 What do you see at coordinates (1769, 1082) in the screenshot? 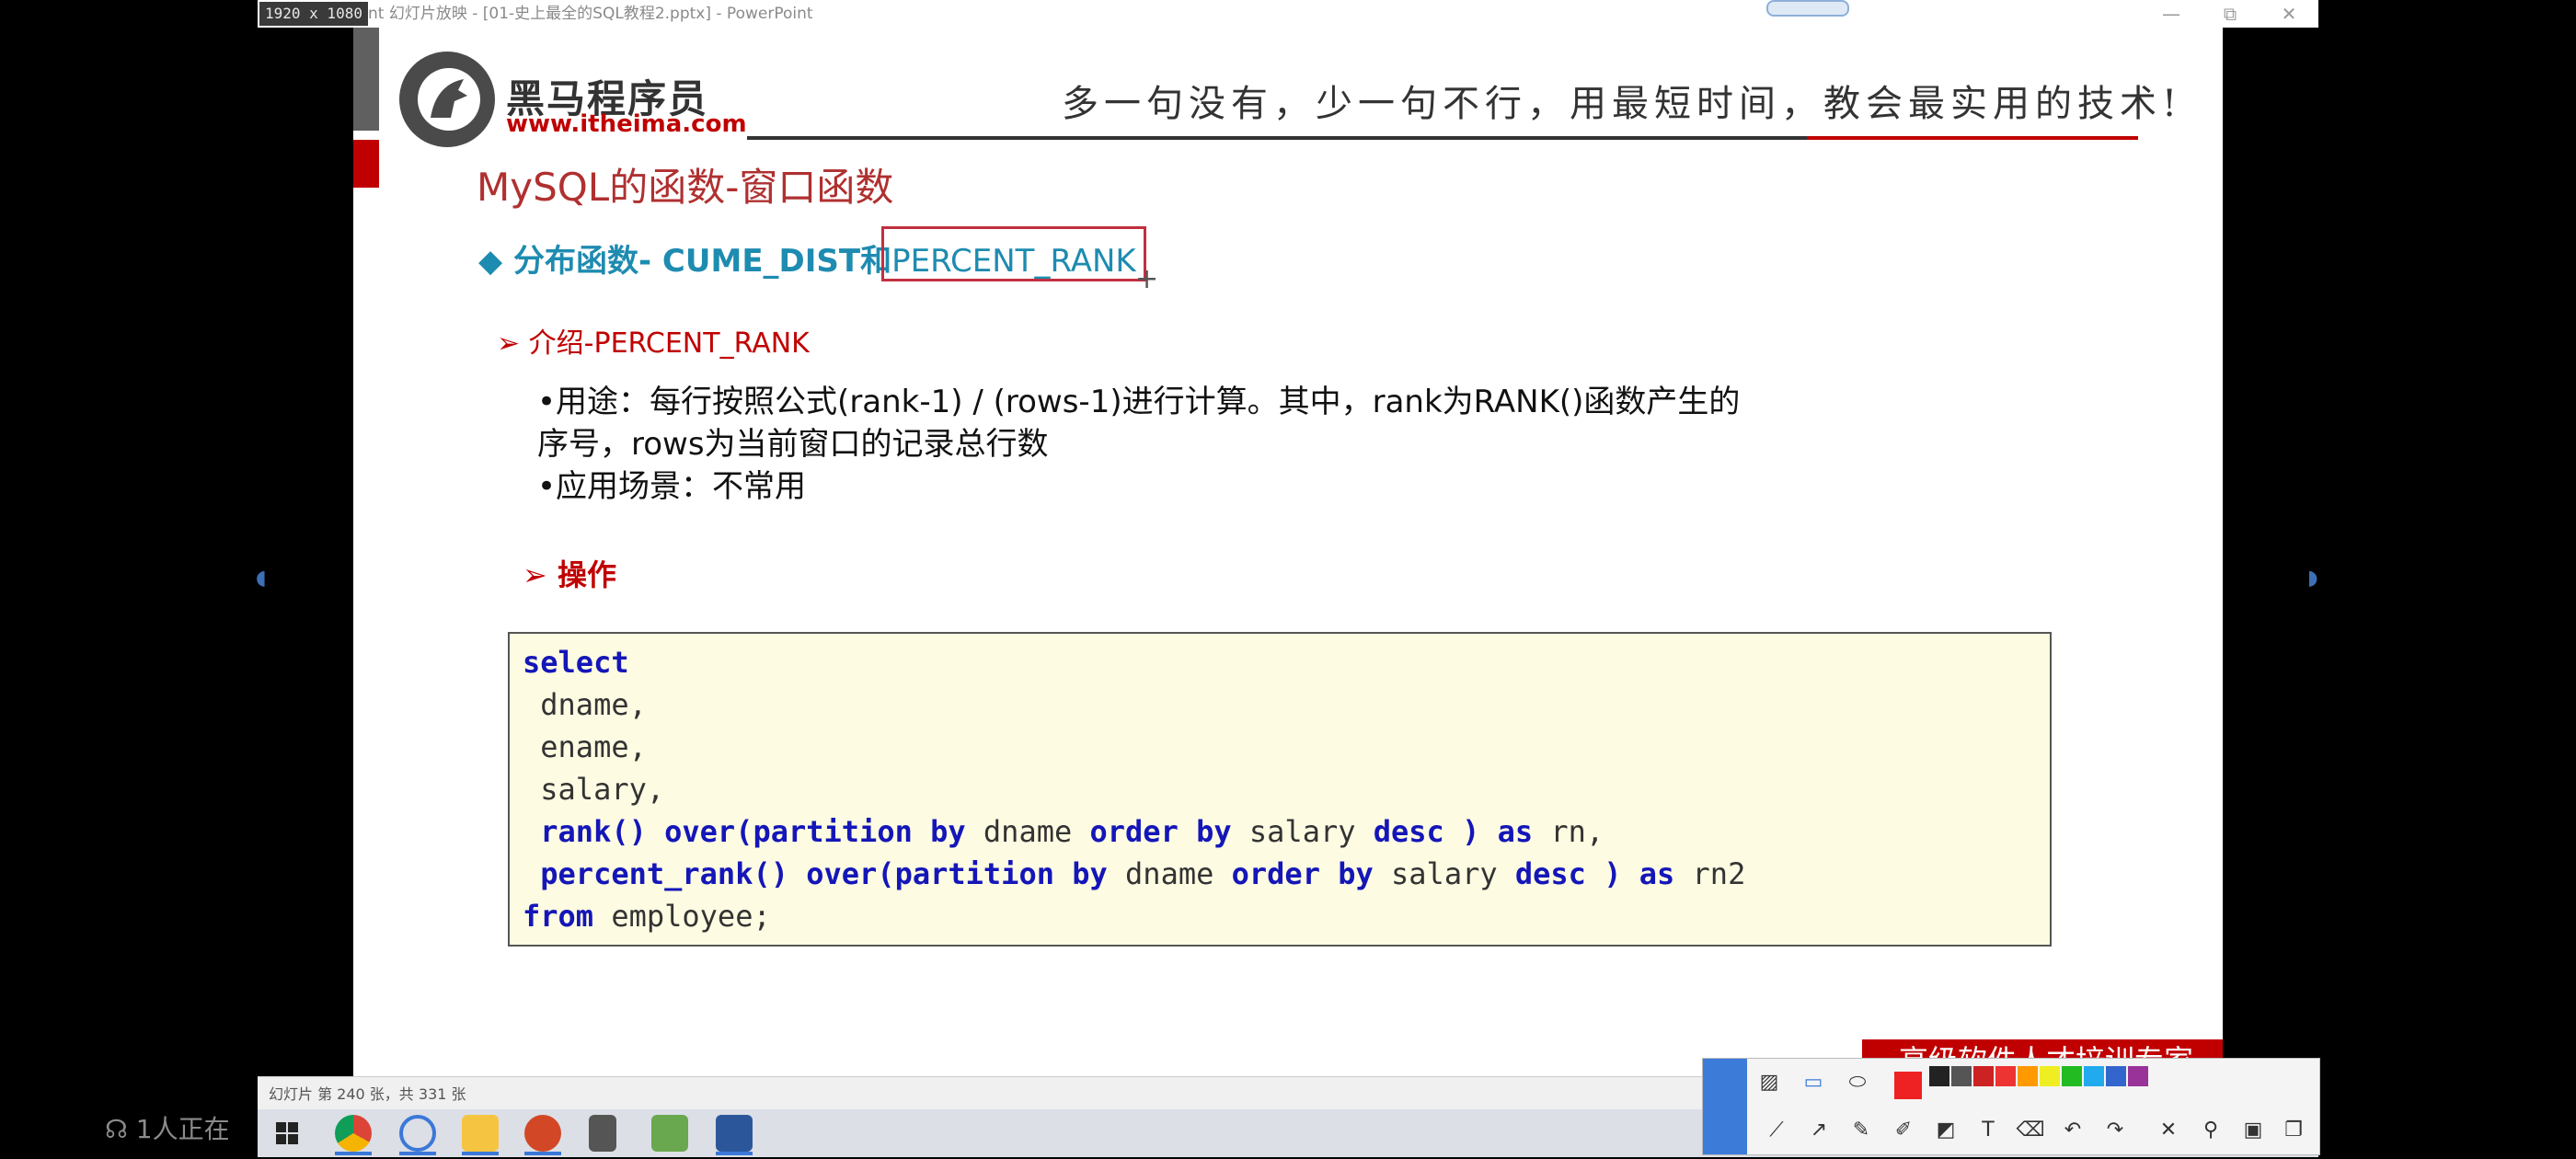
I see `hatch-tool-icon: ▨` at bounding box center [1769, 1082].